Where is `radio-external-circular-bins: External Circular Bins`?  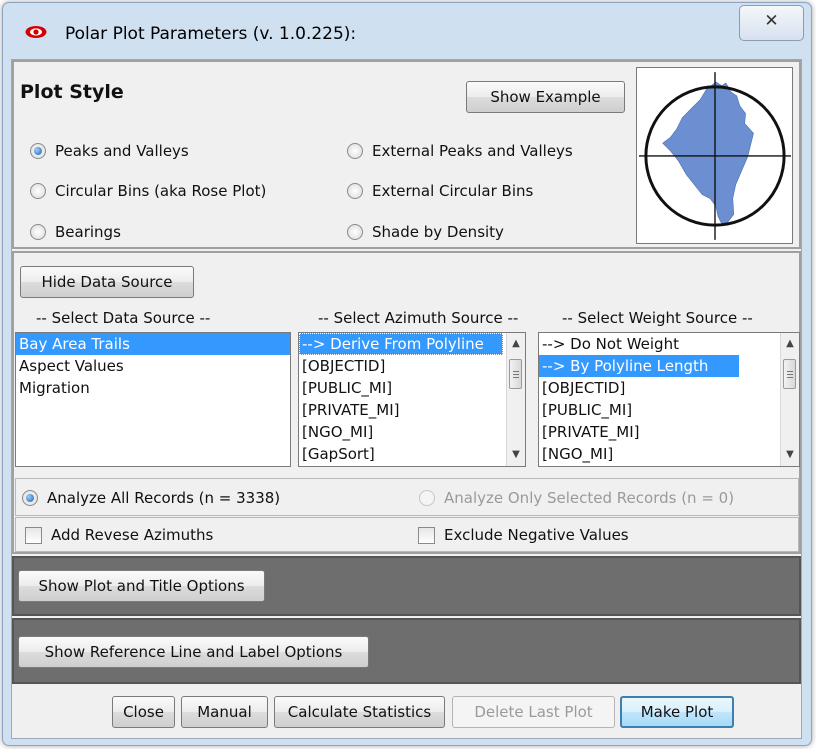 radio-external-circular-bins: External Circular Bins is located at coordinates (440, 191).